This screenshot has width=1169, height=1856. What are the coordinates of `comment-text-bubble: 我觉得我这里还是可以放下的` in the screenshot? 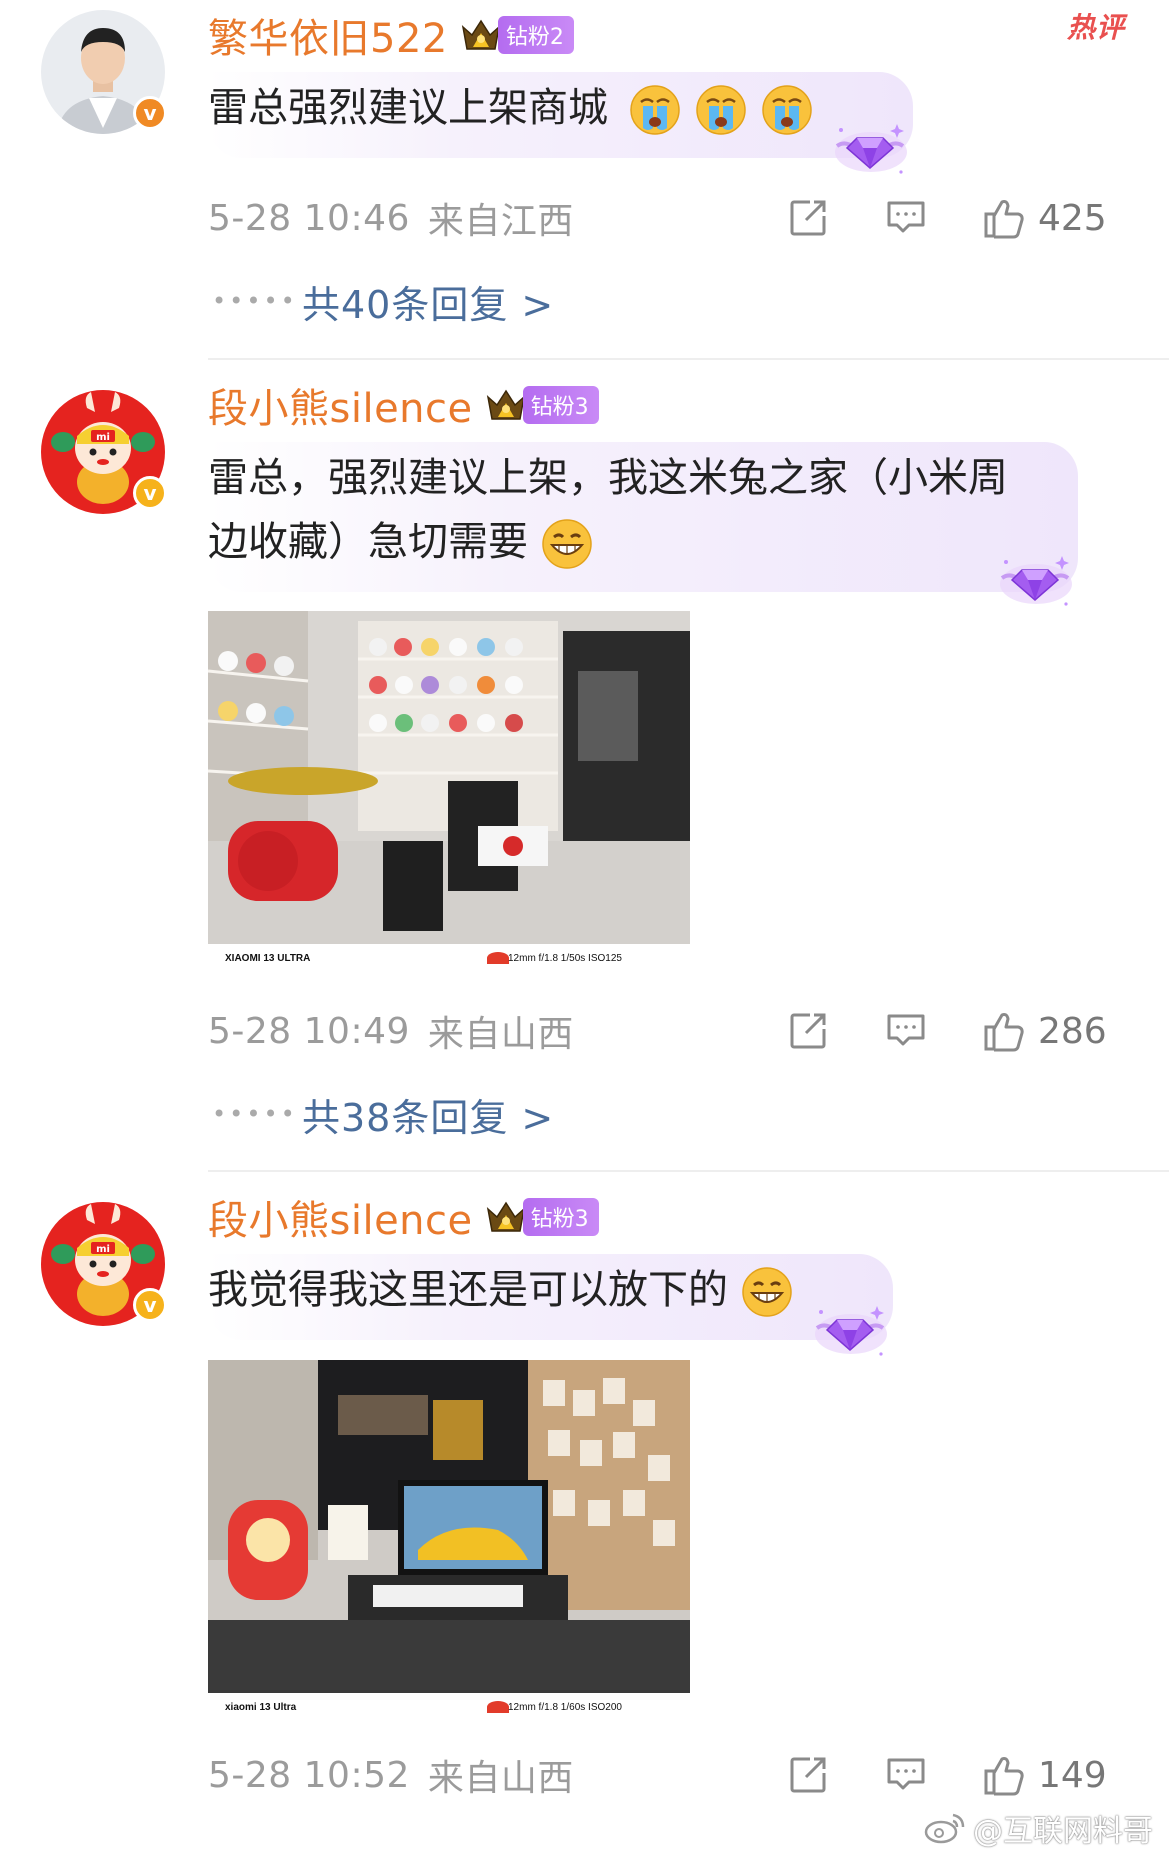 It's located at (550, 1297).